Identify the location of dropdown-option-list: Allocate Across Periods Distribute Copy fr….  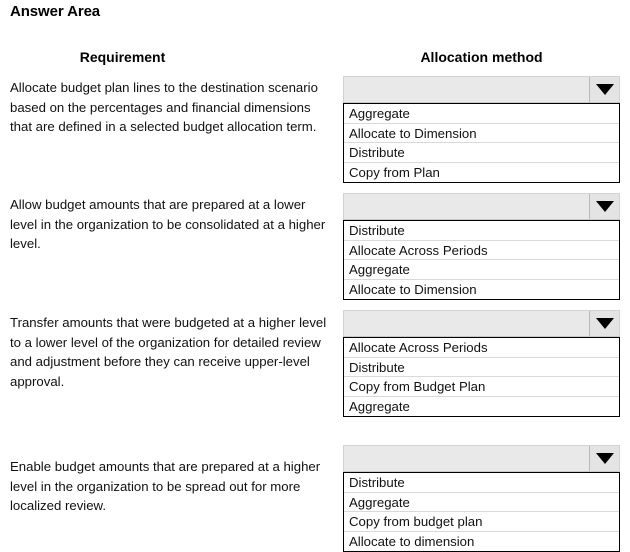
(481, 377).